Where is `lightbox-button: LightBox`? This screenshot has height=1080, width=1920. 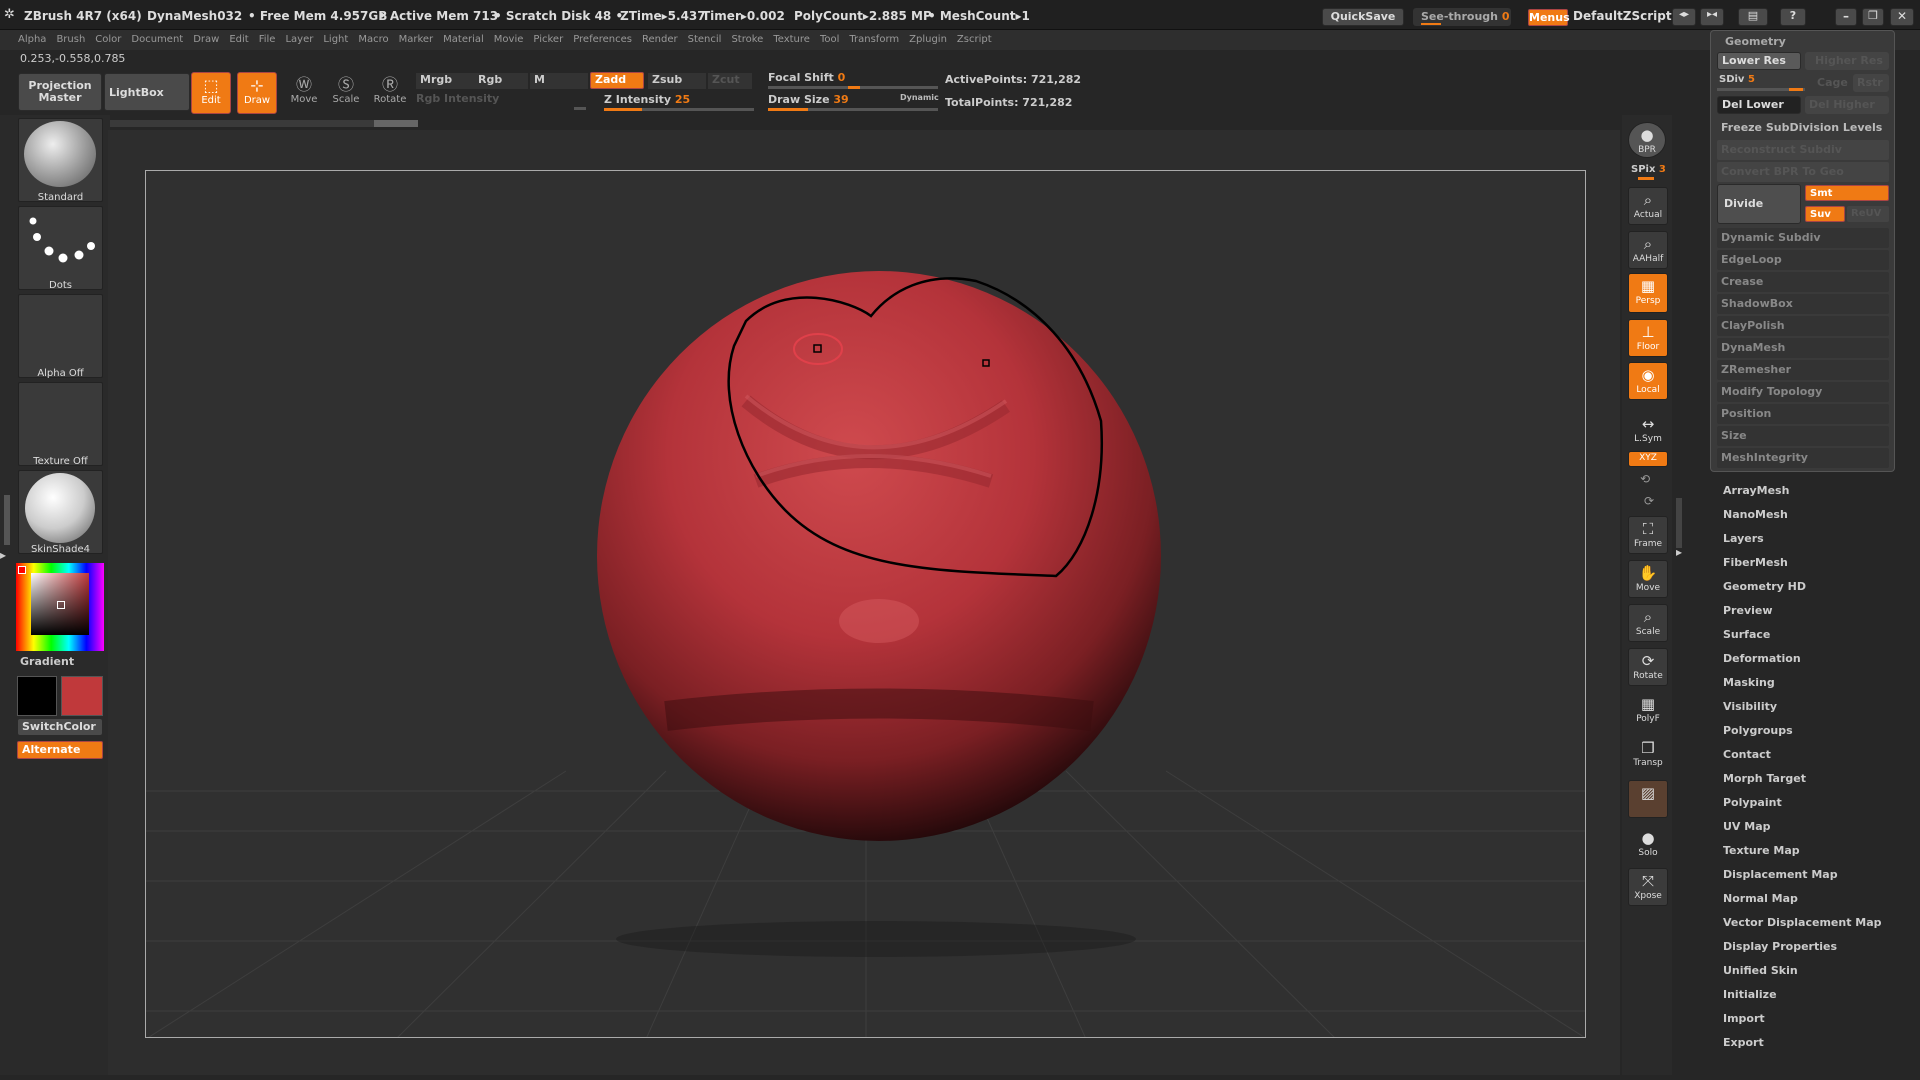 lightbox-button: LightBox is located at coordinates (147, 92).